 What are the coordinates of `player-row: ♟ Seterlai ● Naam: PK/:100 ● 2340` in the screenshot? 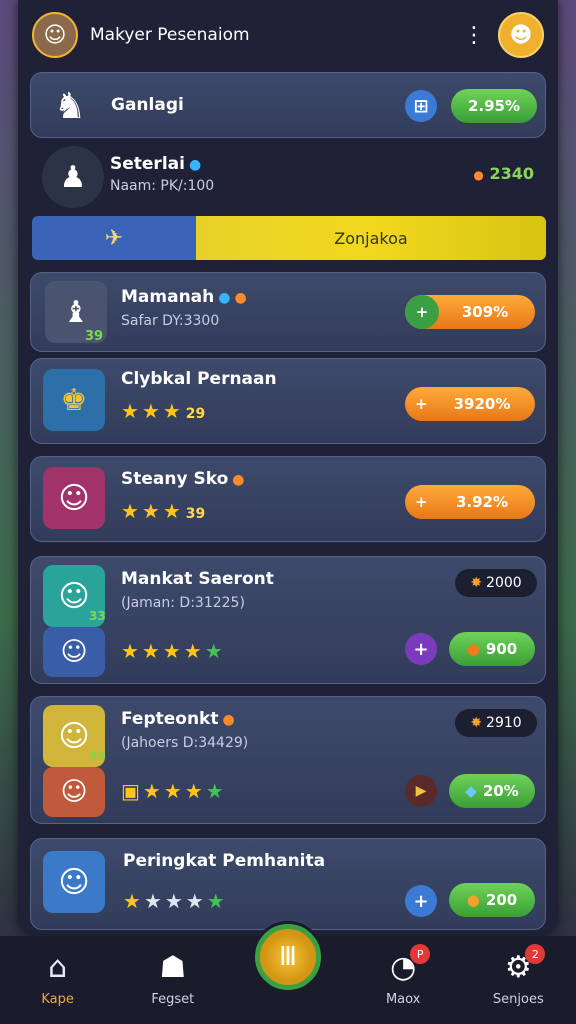 It's located at (288, 177).